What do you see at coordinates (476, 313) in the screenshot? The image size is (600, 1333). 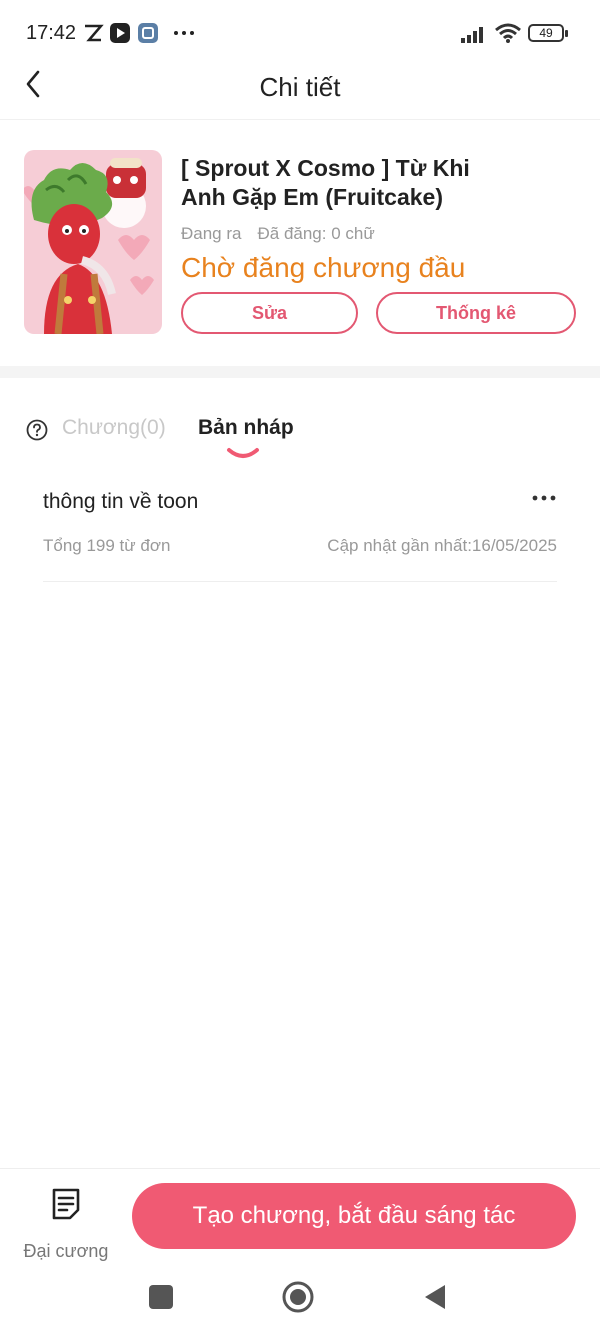 I see `statistics-button: Thống kê` at bounding box center [476, 313].